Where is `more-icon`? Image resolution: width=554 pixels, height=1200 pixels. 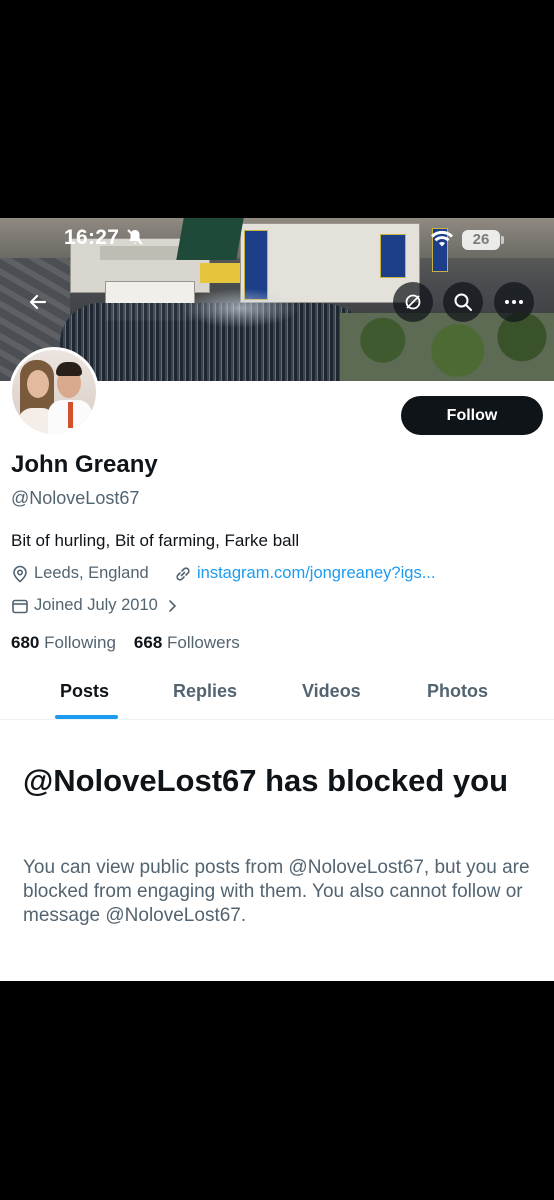 more-icon is located at coordinates (514, 302).